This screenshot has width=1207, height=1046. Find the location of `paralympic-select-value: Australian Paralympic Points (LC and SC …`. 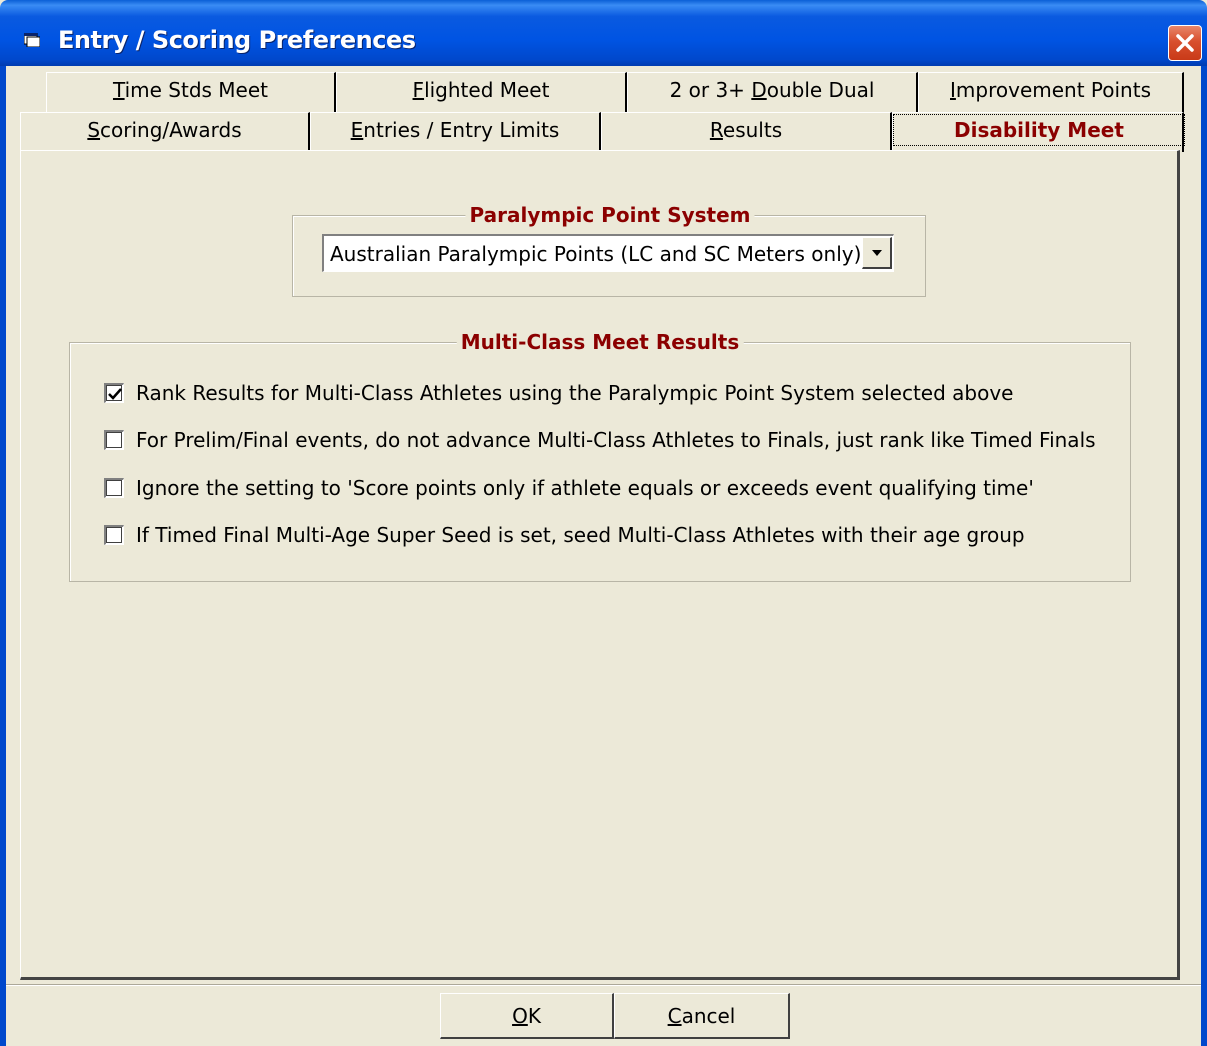

paralympic-select-value: Australian Paralympic Points (LC and SC … is located at coordinates (596, 254).